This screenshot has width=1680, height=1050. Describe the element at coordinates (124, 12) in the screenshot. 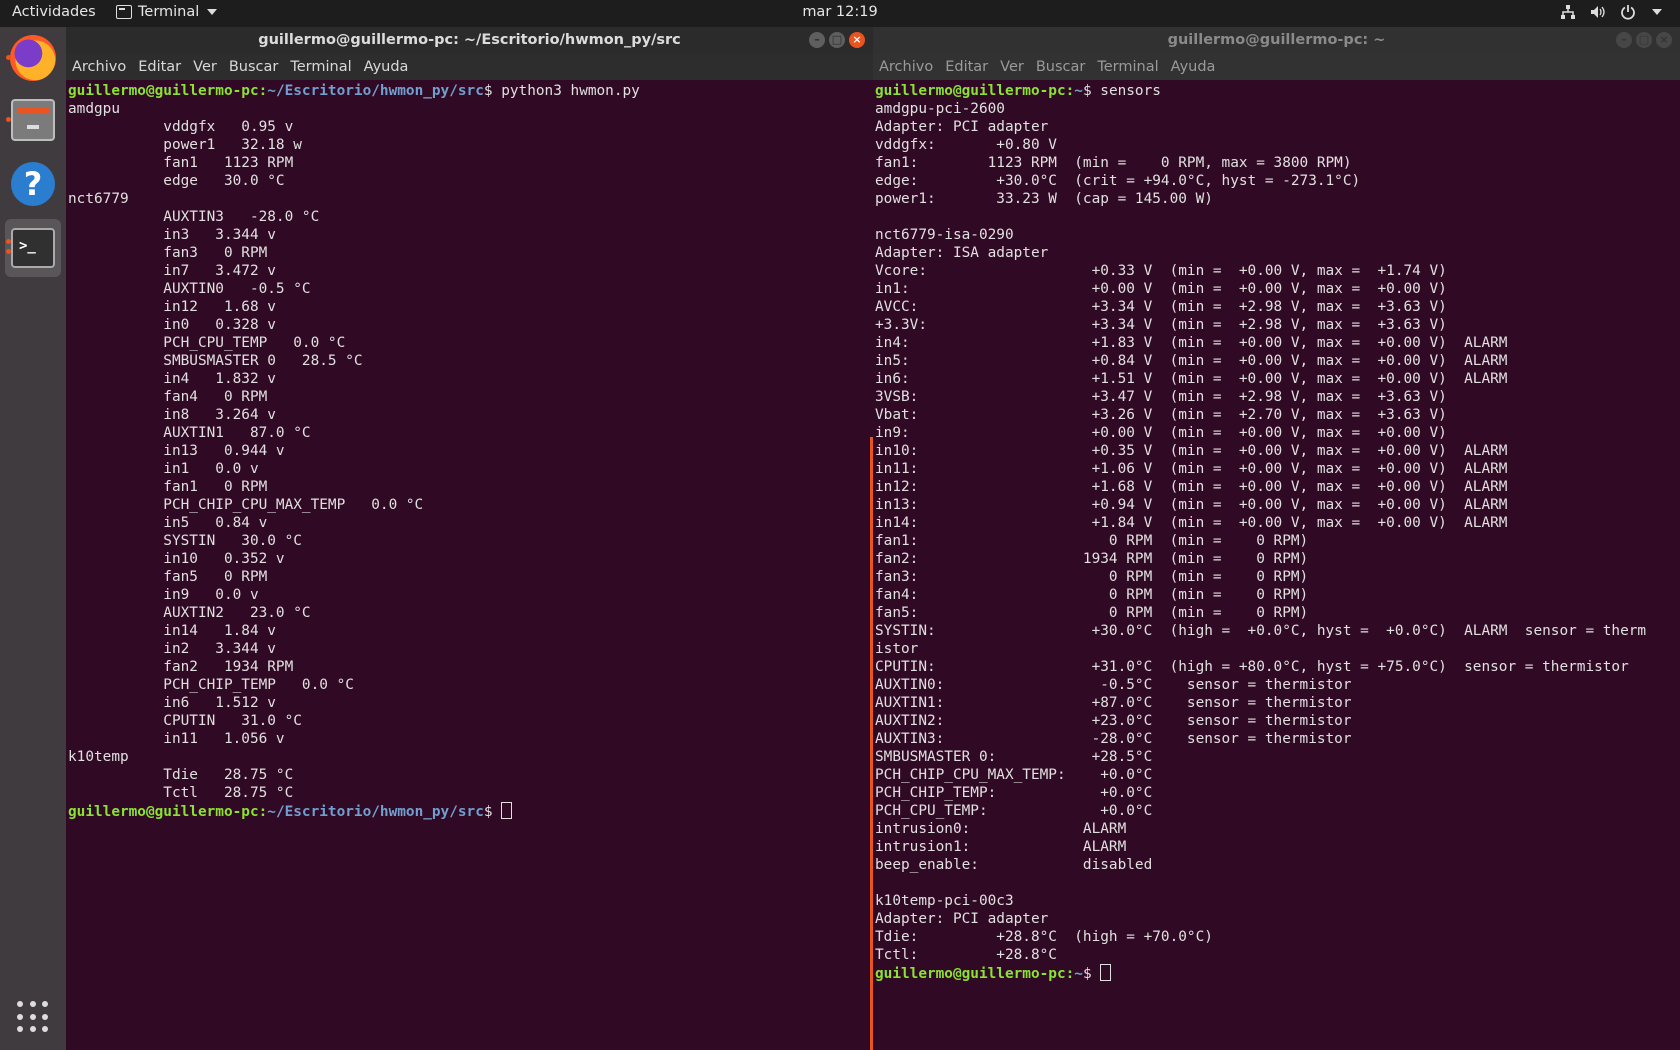

I see `terminal-icon` at that location.